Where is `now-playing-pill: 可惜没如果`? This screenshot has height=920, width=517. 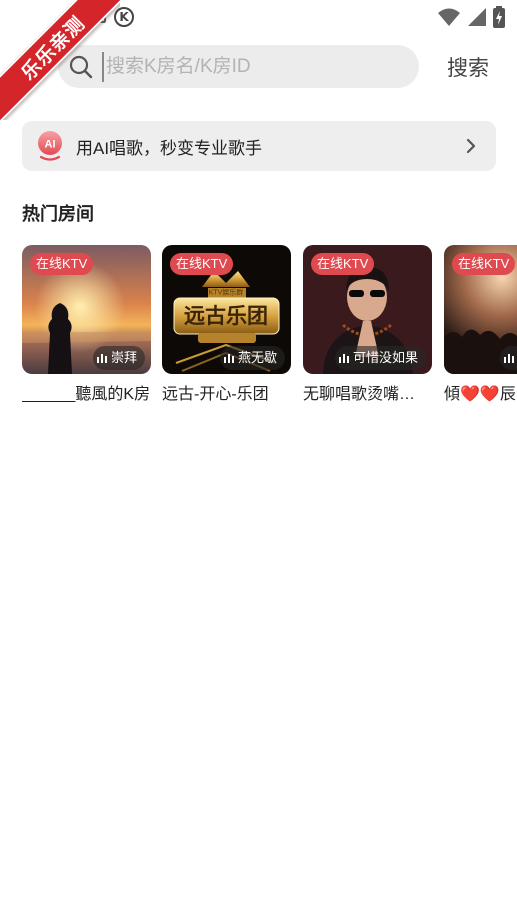 now-playing-pill: 可惜没如果 is located at coordinates (380, 358).